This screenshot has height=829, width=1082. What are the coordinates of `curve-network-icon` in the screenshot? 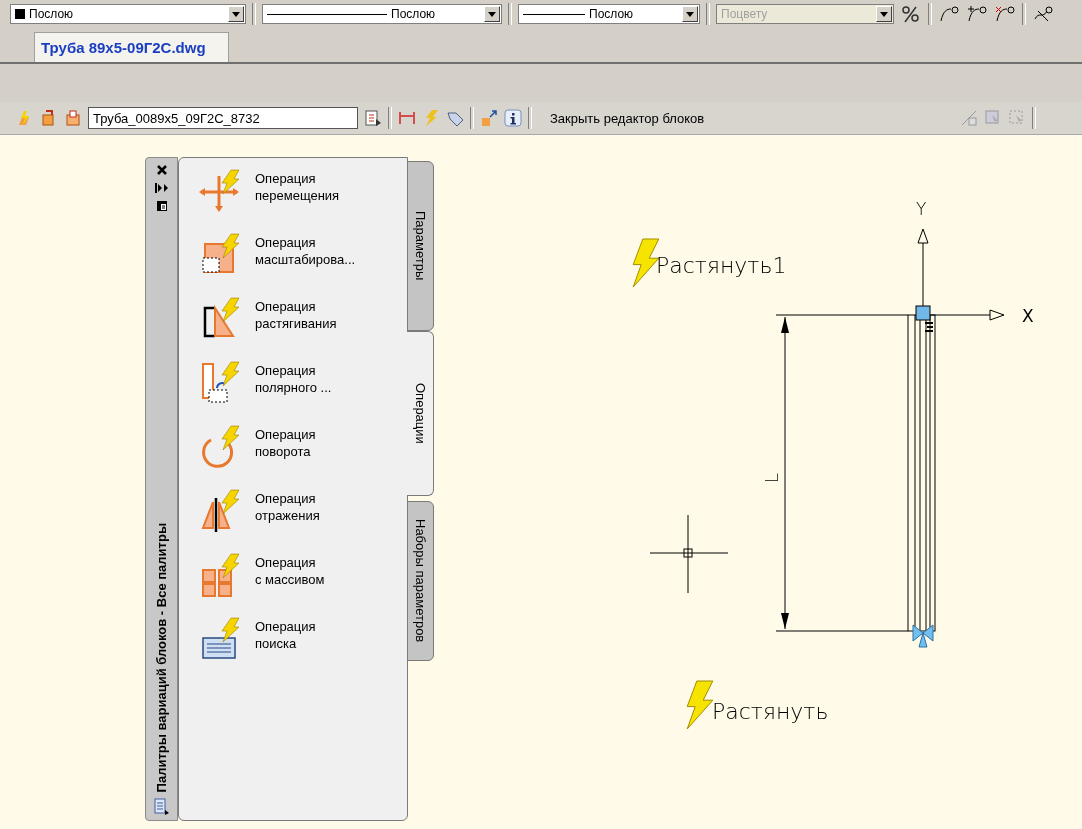 It's located at (1043, 14).